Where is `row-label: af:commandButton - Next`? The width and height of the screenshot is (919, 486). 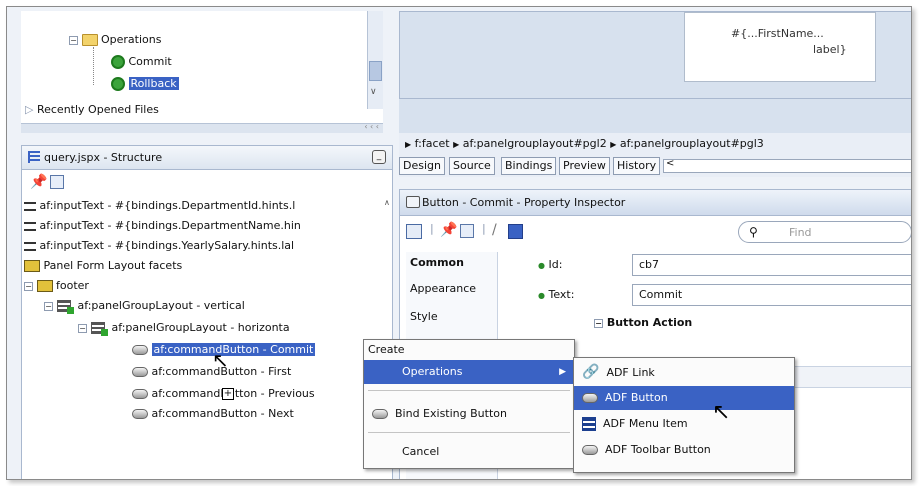
row-label: af:commandButton - Next is located at coordinates (222, 413).